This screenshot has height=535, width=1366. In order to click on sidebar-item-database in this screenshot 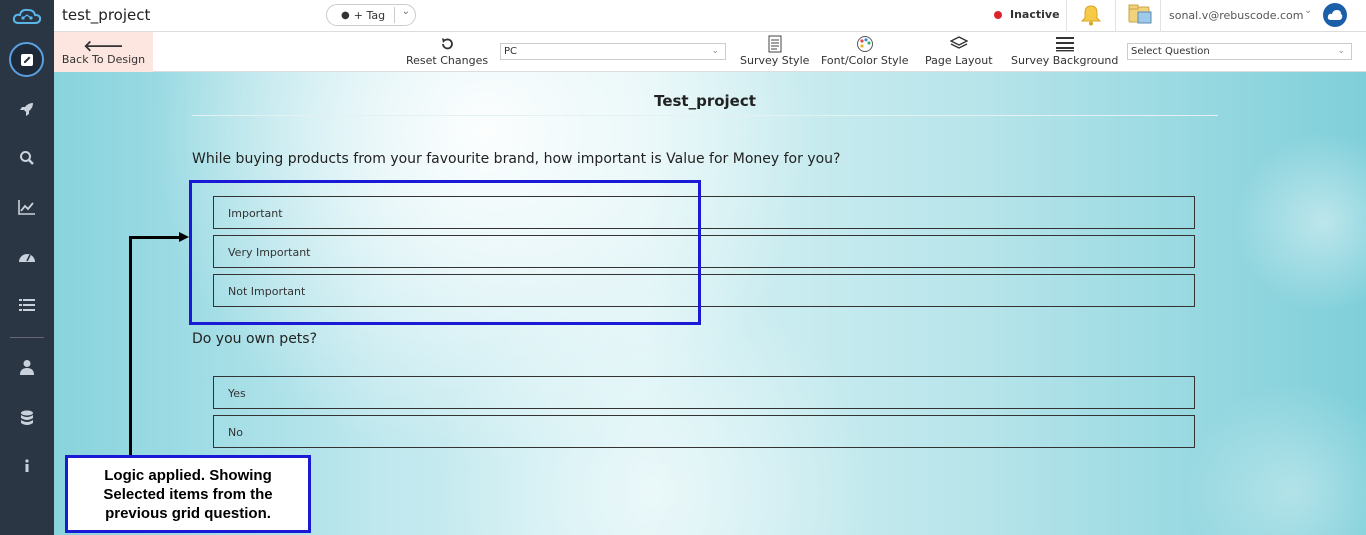, I will do `click(27, 418)`.